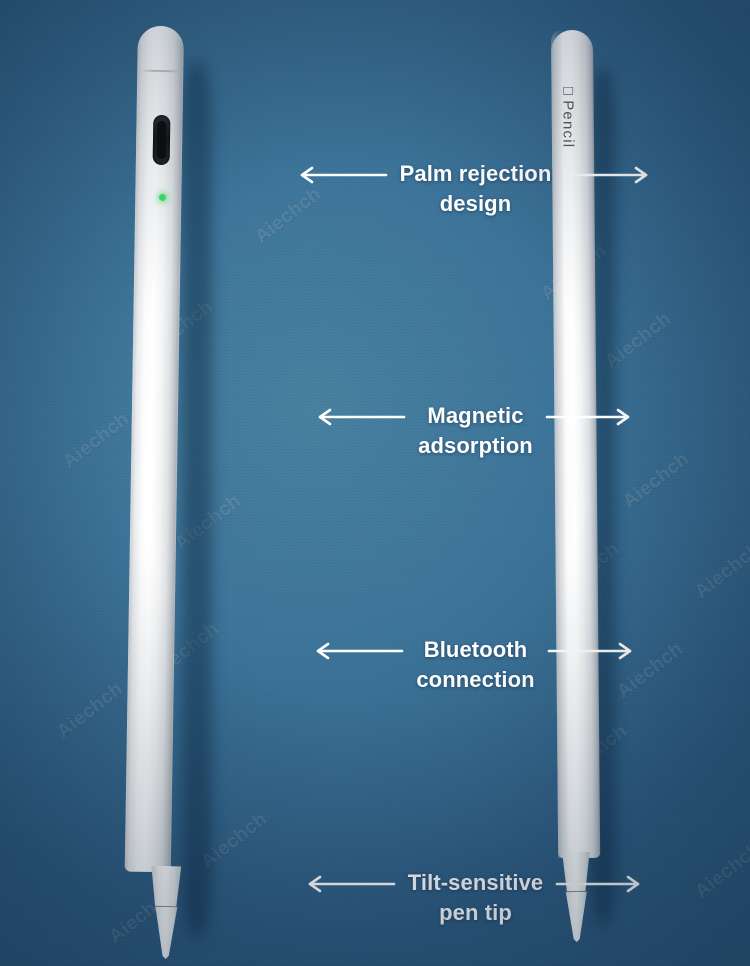 The image size is (750, 966). What do you see at coordinates (475, 664) in the screenshot?
I see `annotation-label: Bluetooth connection` at bounding box center [475, 664].